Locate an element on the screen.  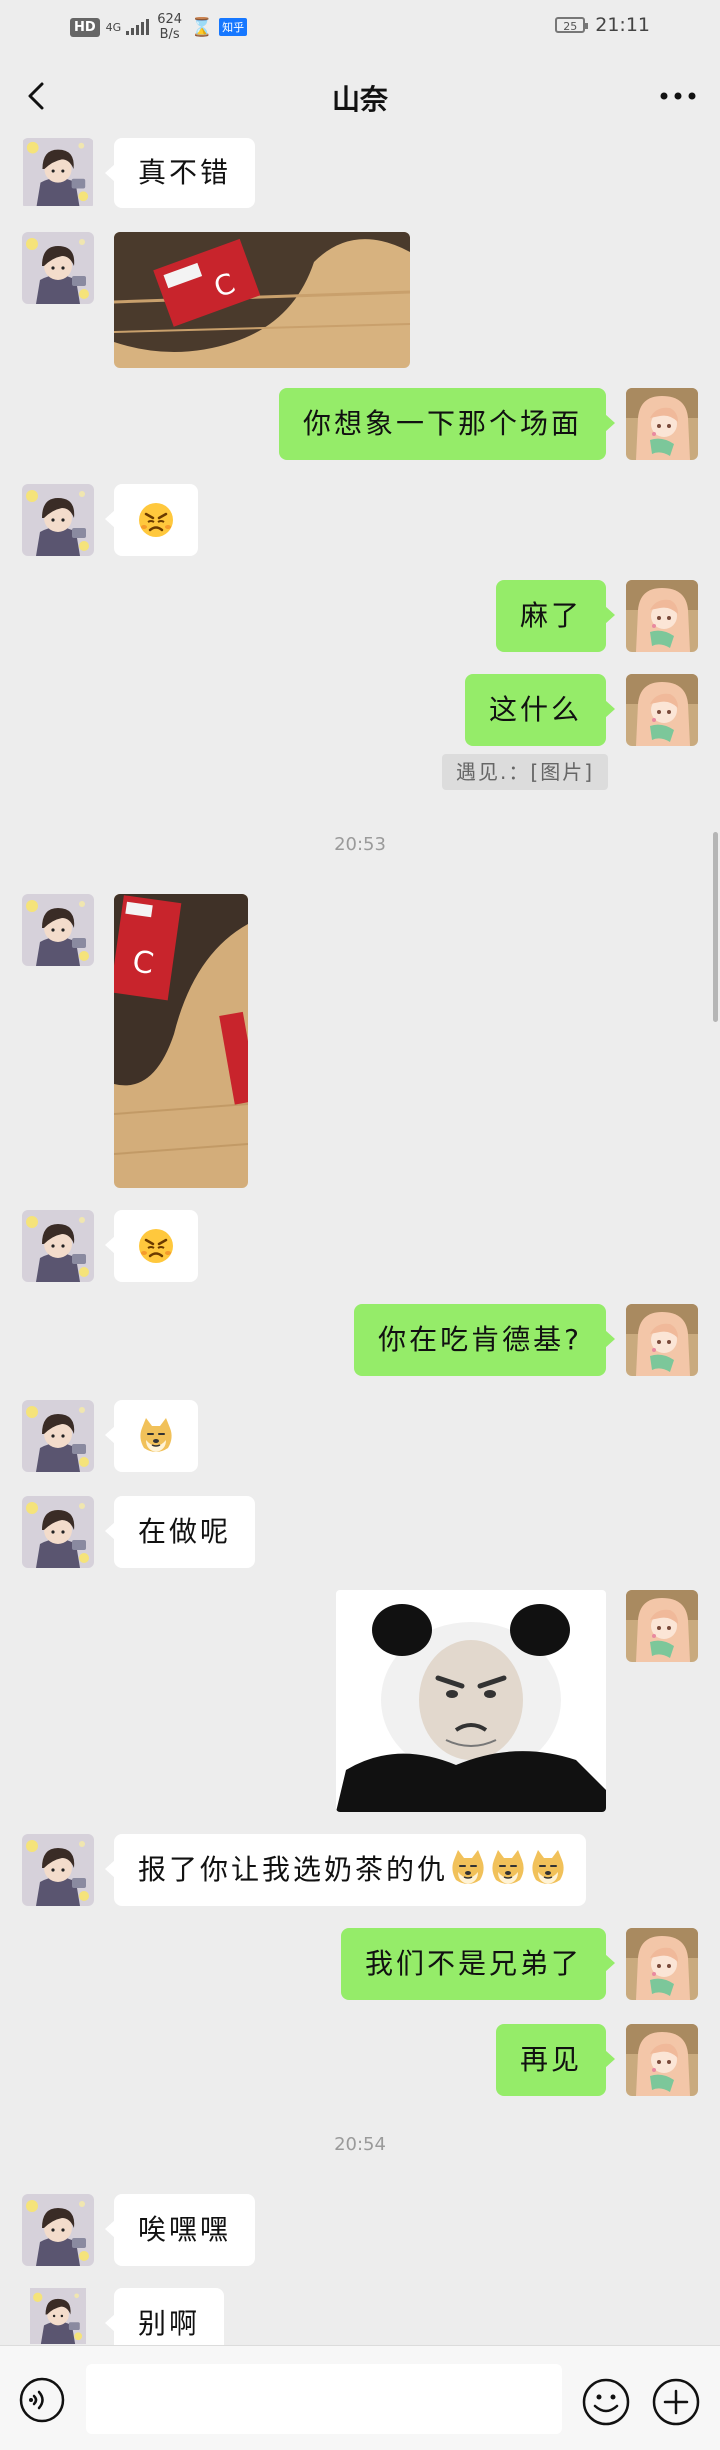
incoming-message: 报了你让我选奶茶的仇 is located at coordinates (345, 1870).